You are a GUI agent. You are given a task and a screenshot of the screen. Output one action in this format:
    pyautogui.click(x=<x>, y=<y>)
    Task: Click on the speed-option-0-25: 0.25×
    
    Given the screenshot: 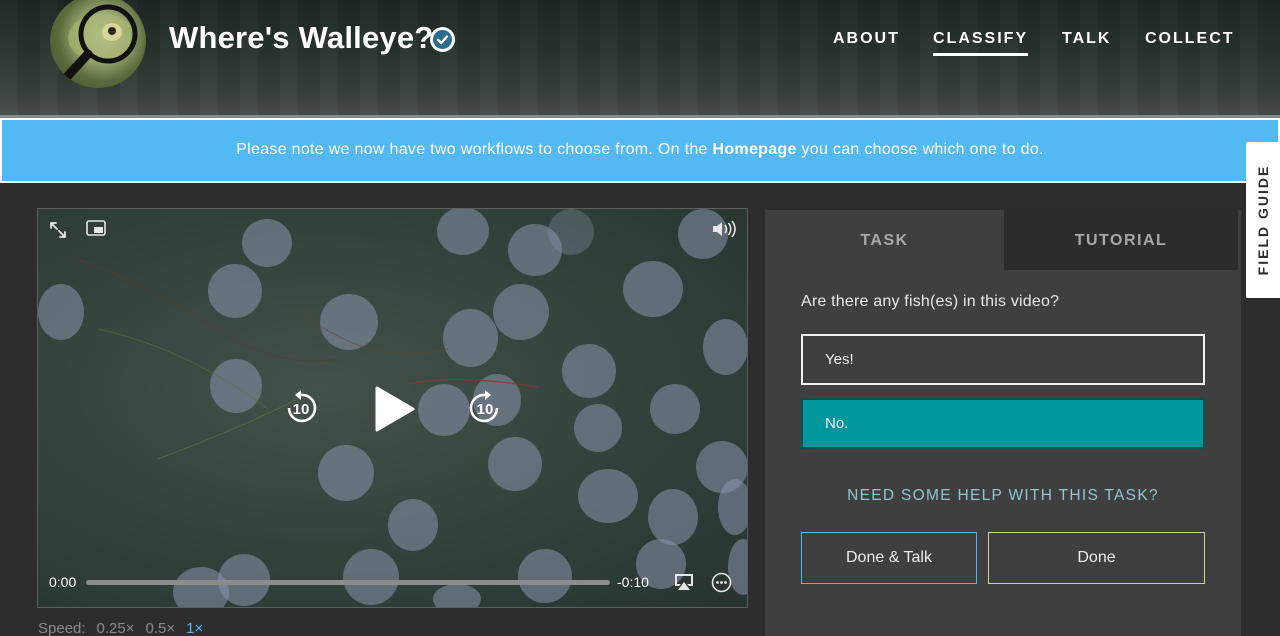 What is the action you would take?
    pyautogui.click(x=116, y=628)
    